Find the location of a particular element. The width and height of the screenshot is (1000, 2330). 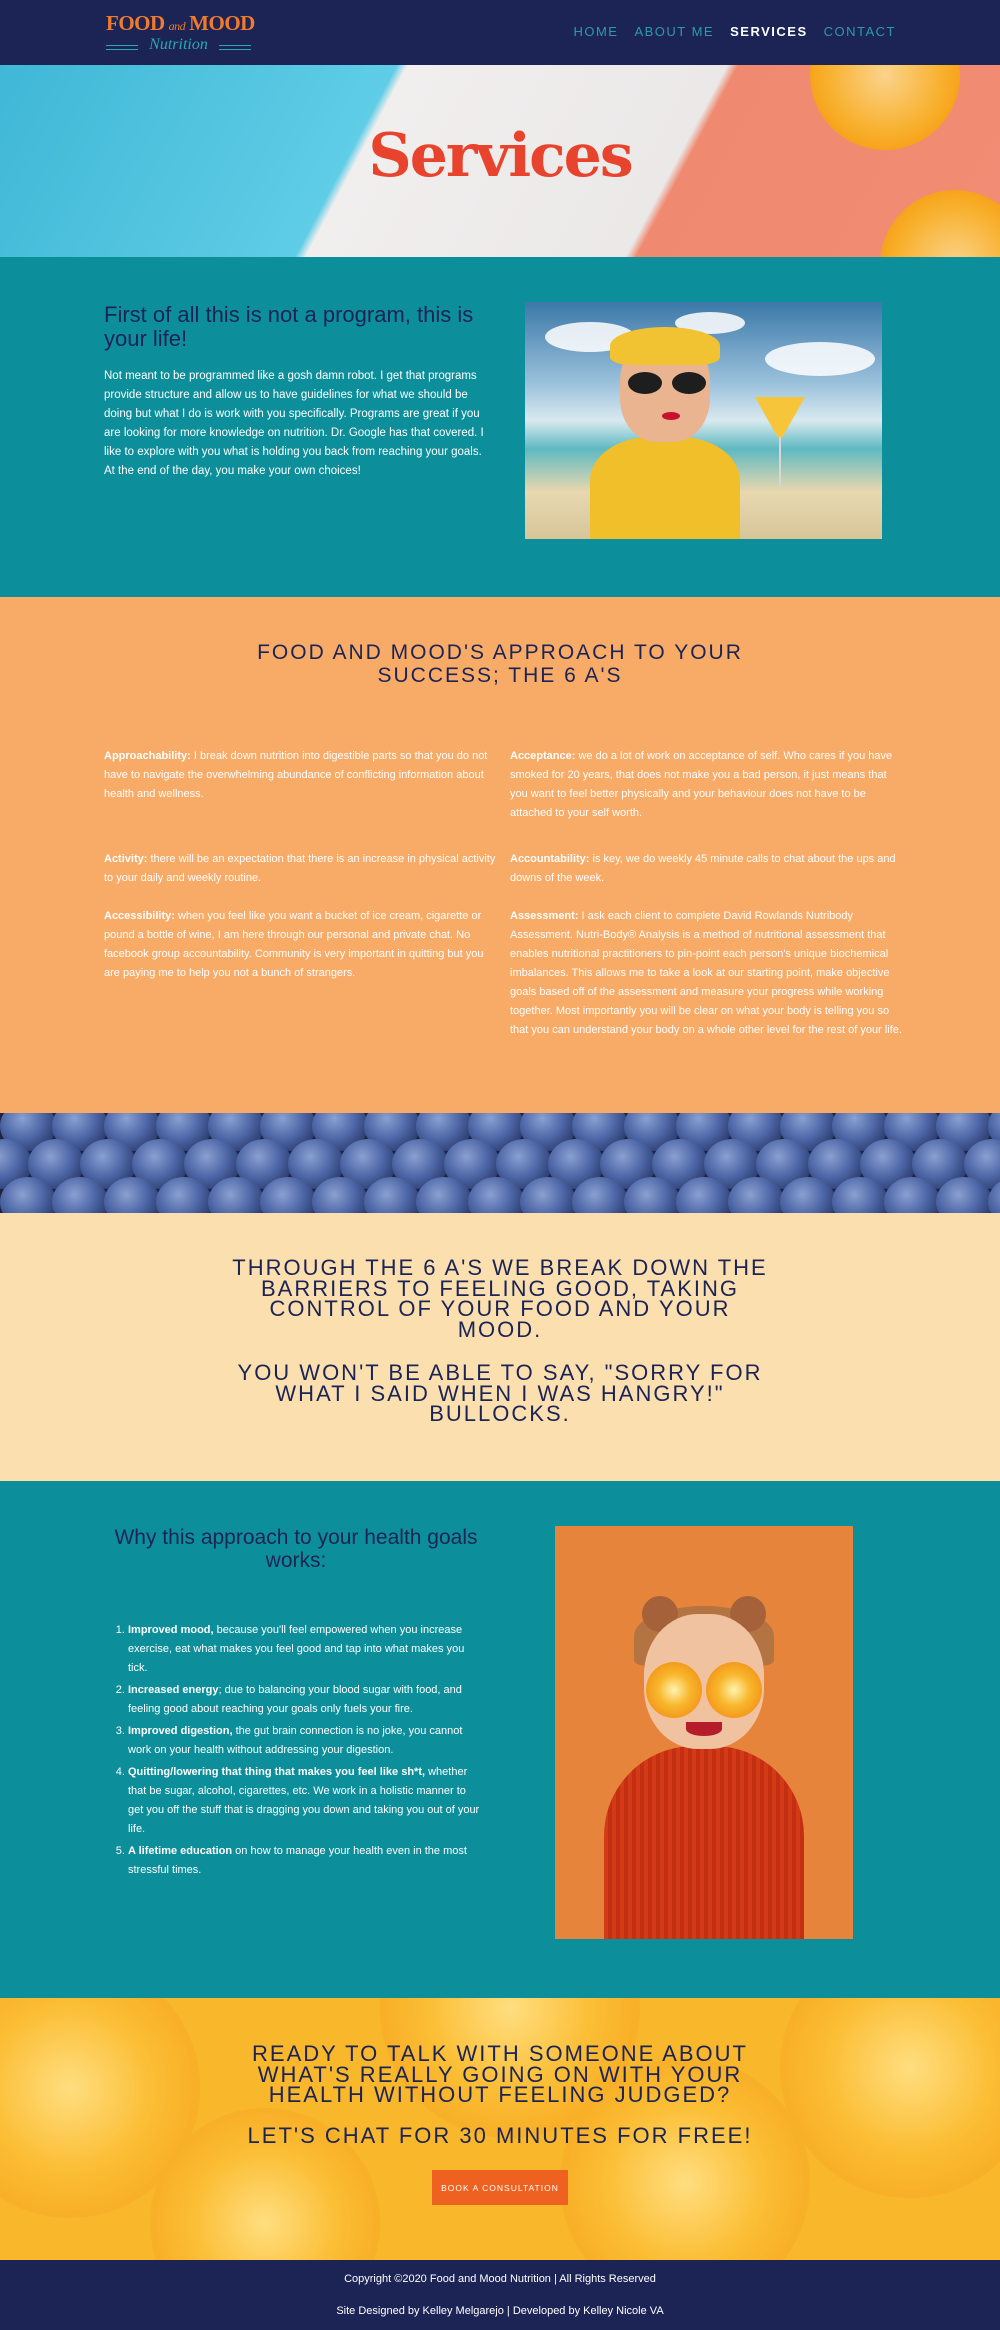

page-title: Services is located at coordinates (500, 156).